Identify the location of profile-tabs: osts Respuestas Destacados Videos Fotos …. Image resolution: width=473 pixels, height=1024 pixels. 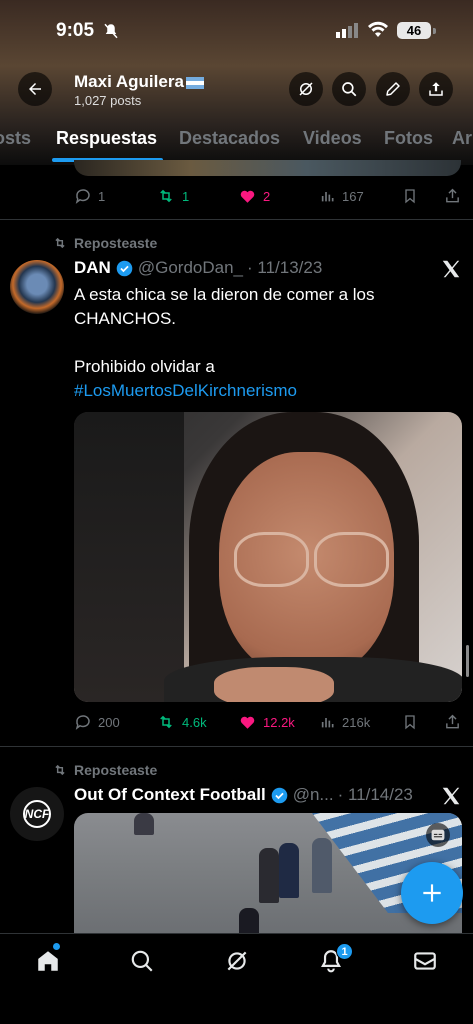
(236, 143).